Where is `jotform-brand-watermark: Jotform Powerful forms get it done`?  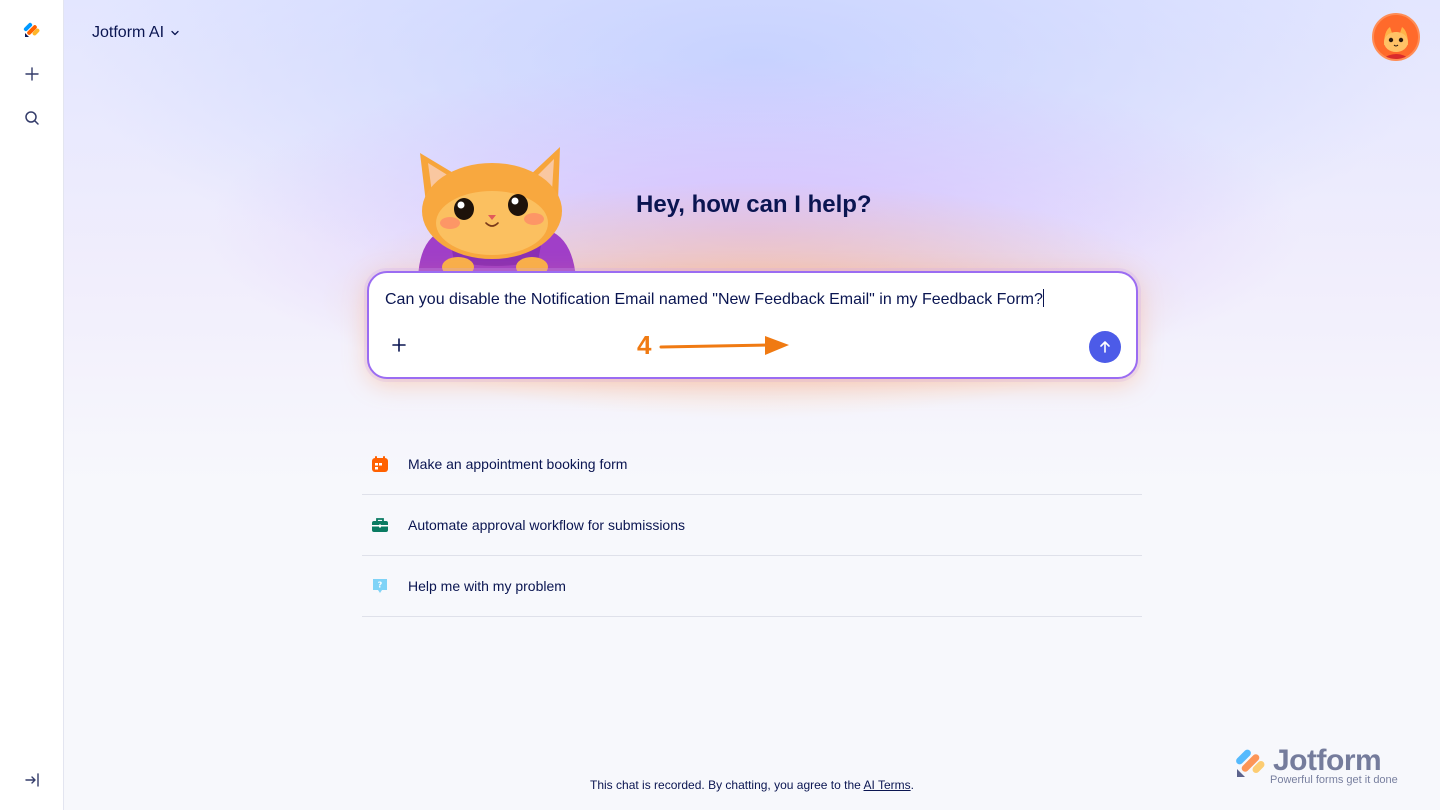
jotform-brand-watermark: Jotform Powerful forms get it done is located at coordinates (1324, 767).